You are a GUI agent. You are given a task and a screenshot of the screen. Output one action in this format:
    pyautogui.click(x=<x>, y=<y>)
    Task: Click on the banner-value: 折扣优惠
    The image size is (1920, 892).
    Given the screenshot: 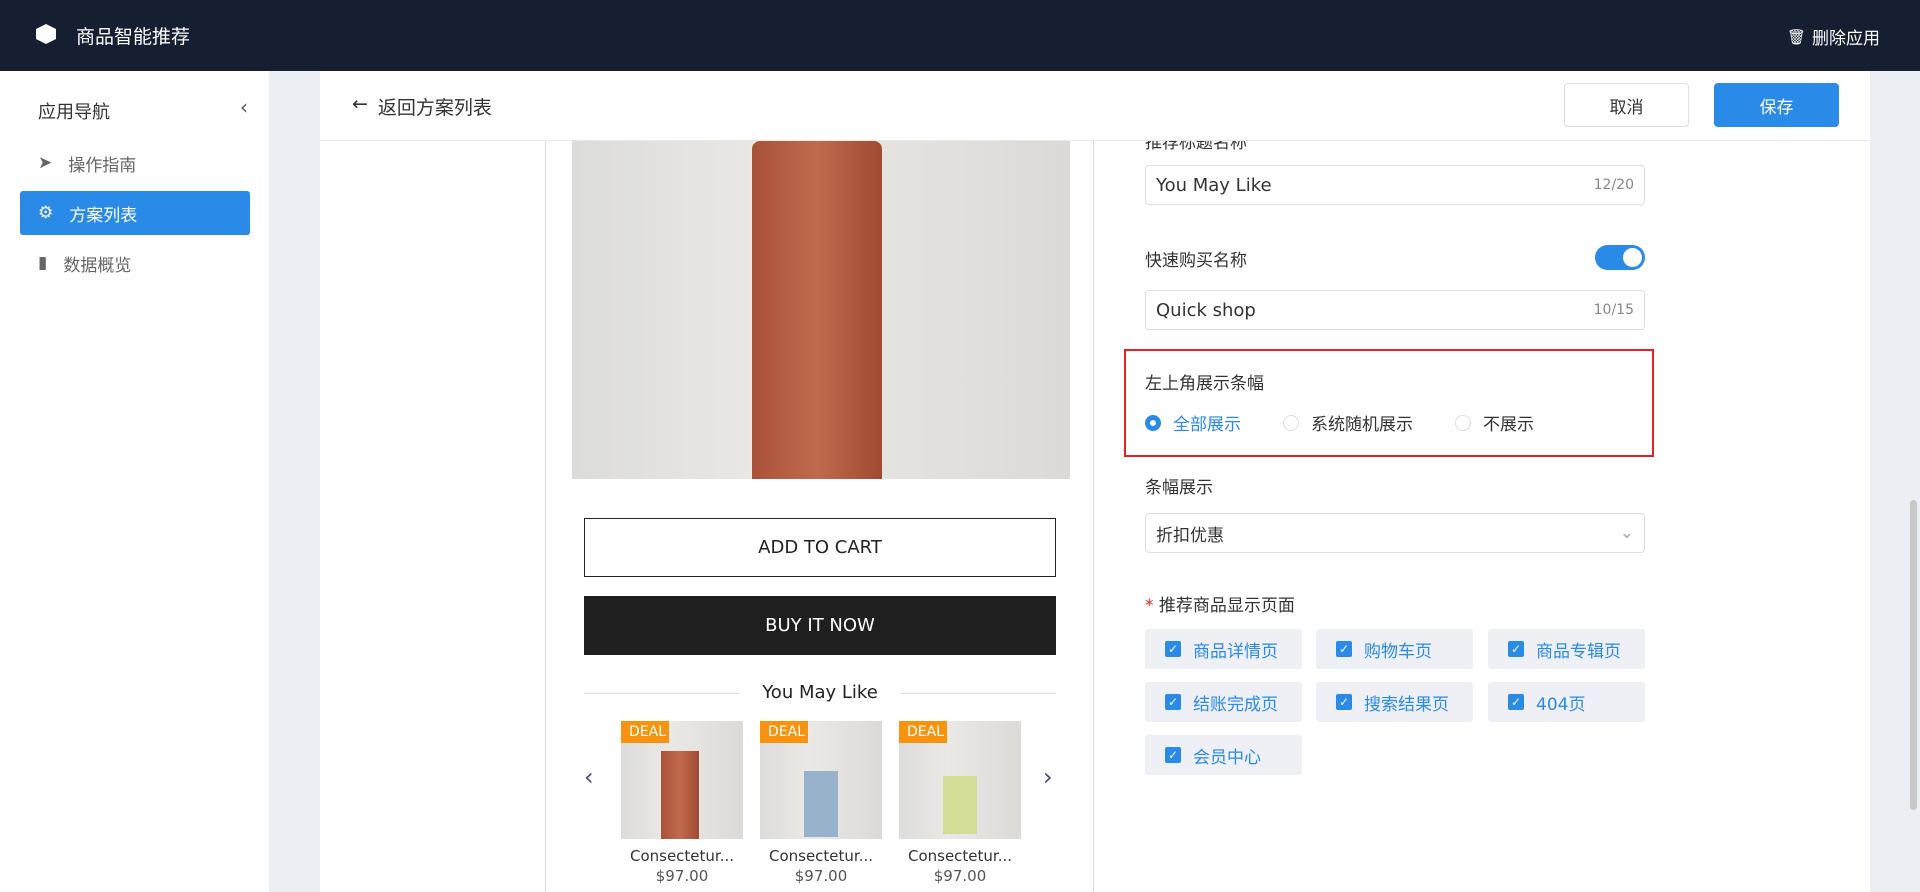 What is the action you would take?
    pyautogui.click(x=1190, y=535)
    